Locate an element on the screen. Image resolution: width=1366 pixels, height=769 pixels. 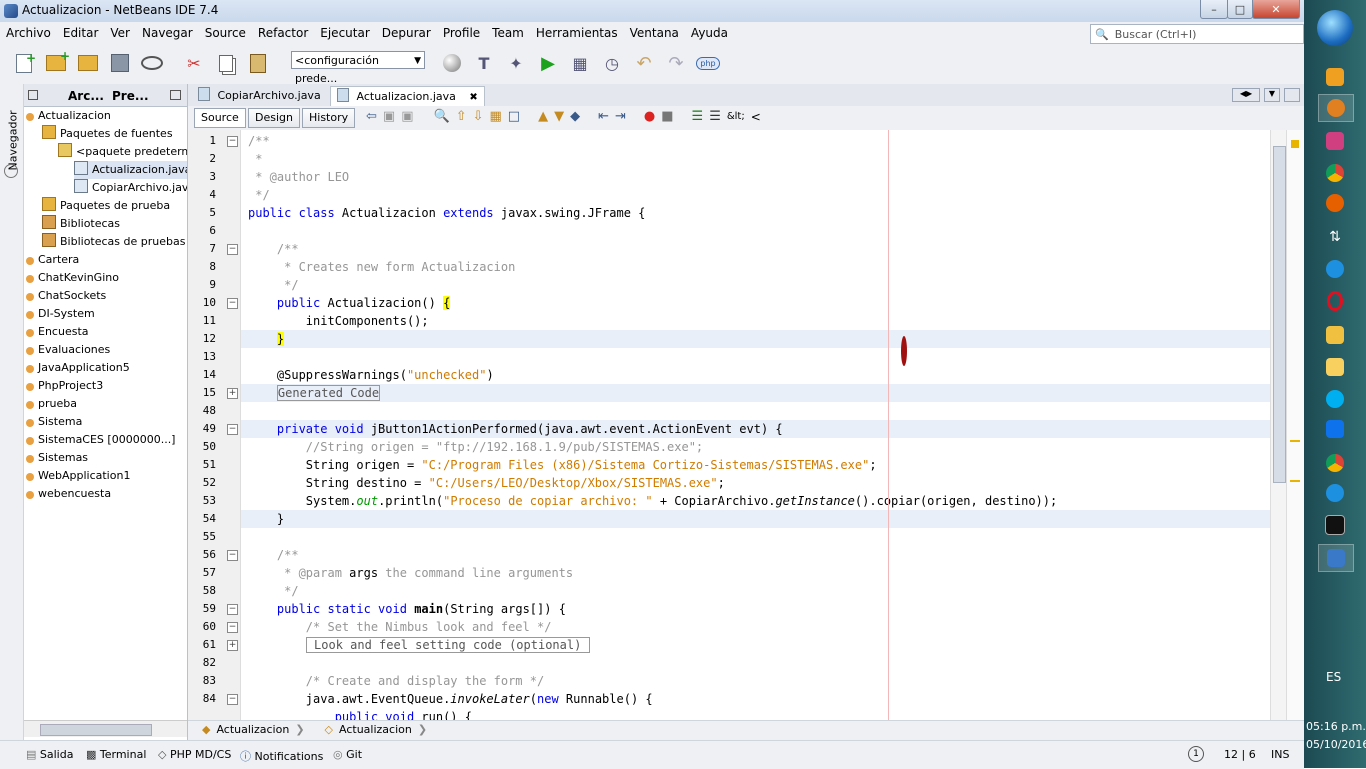
notification-badge-icon: 1 is located at coordinates (1196, 754).